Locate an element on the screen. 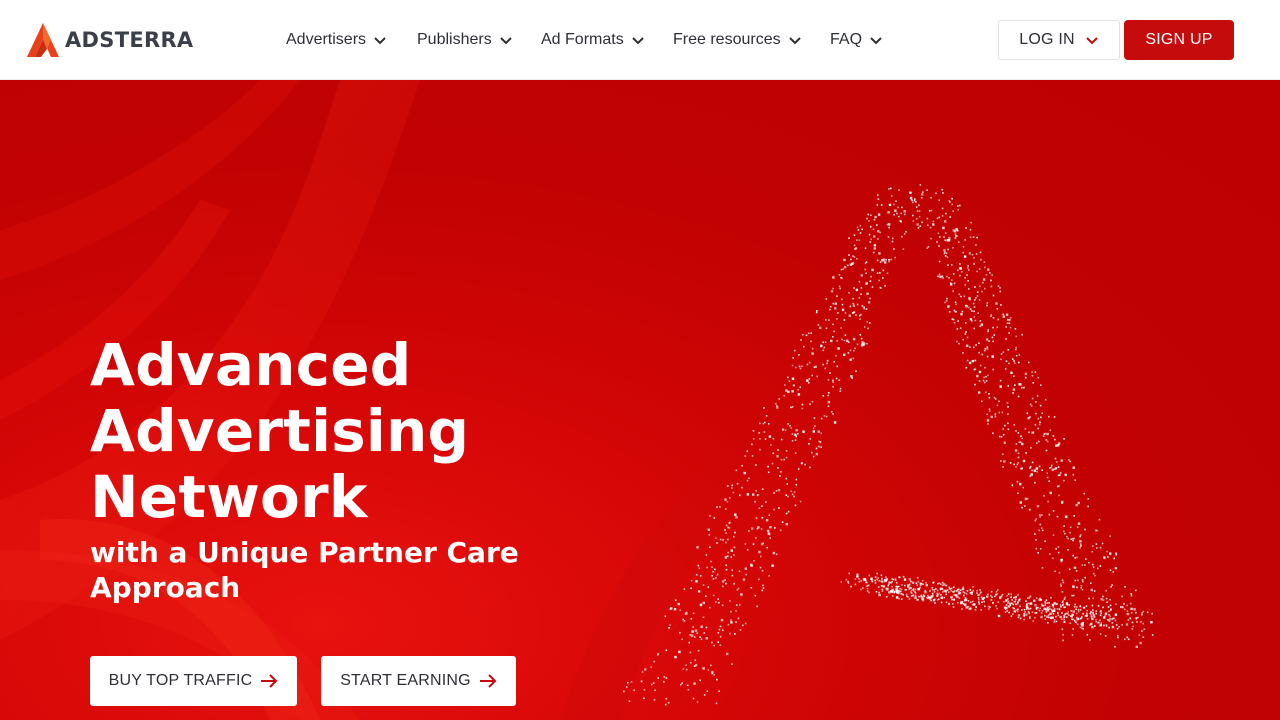  nav-item-ad-formats: Ad Formats is located at coordinates (593, 40).